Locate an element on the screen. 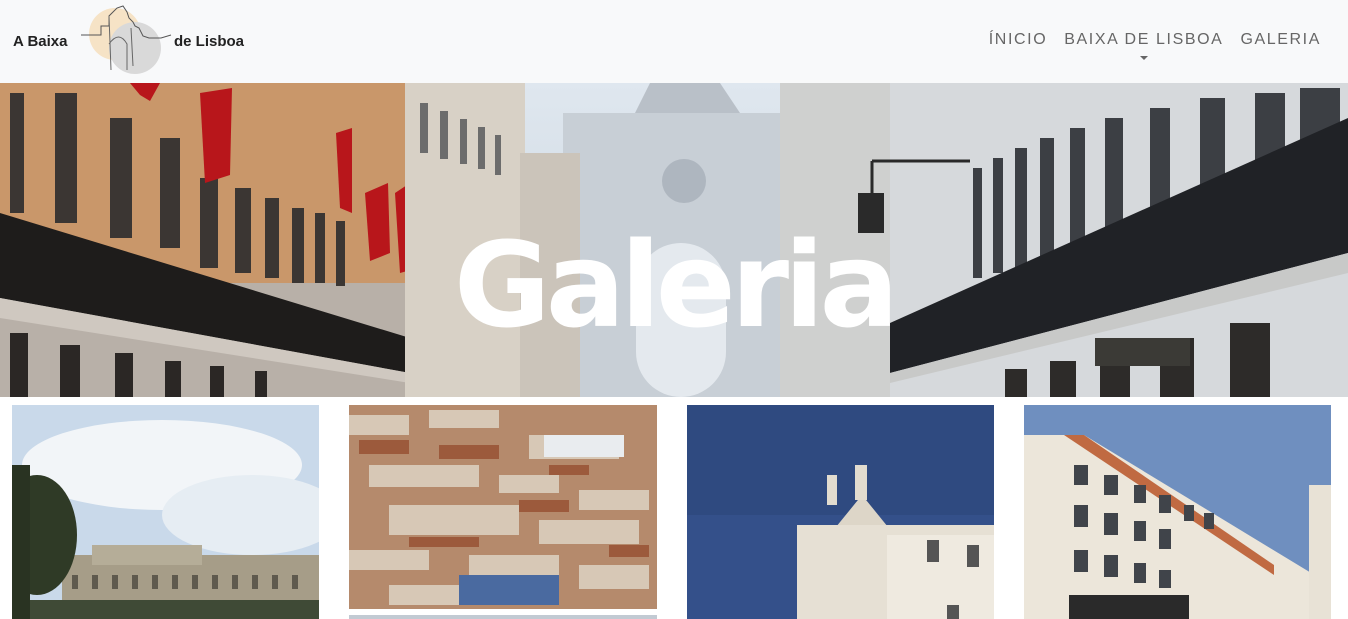 This screenshot has height=619, width=1348. caret-down-icon is located at coordinates (1143, 58).